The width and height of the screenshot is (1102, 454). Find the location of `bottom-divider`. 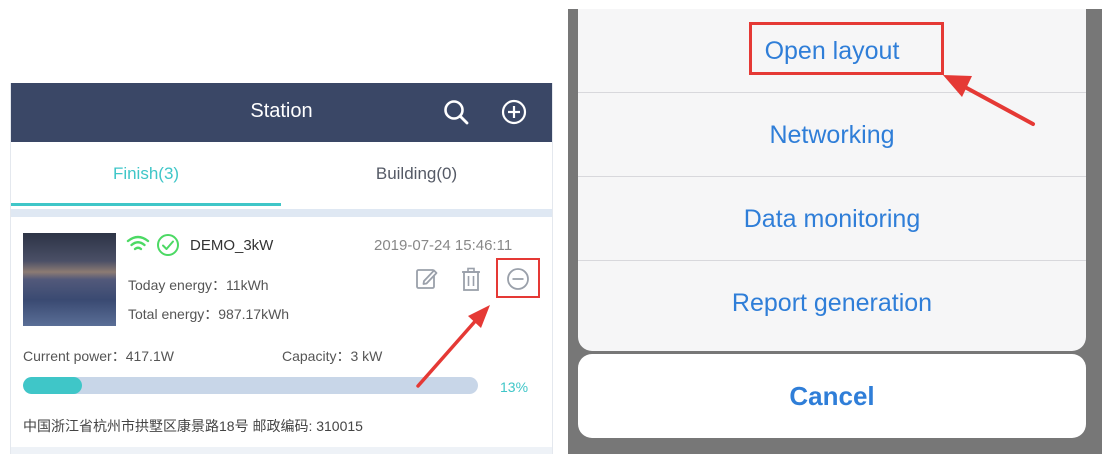

bottom-divider is located at coordinates (281, 450).